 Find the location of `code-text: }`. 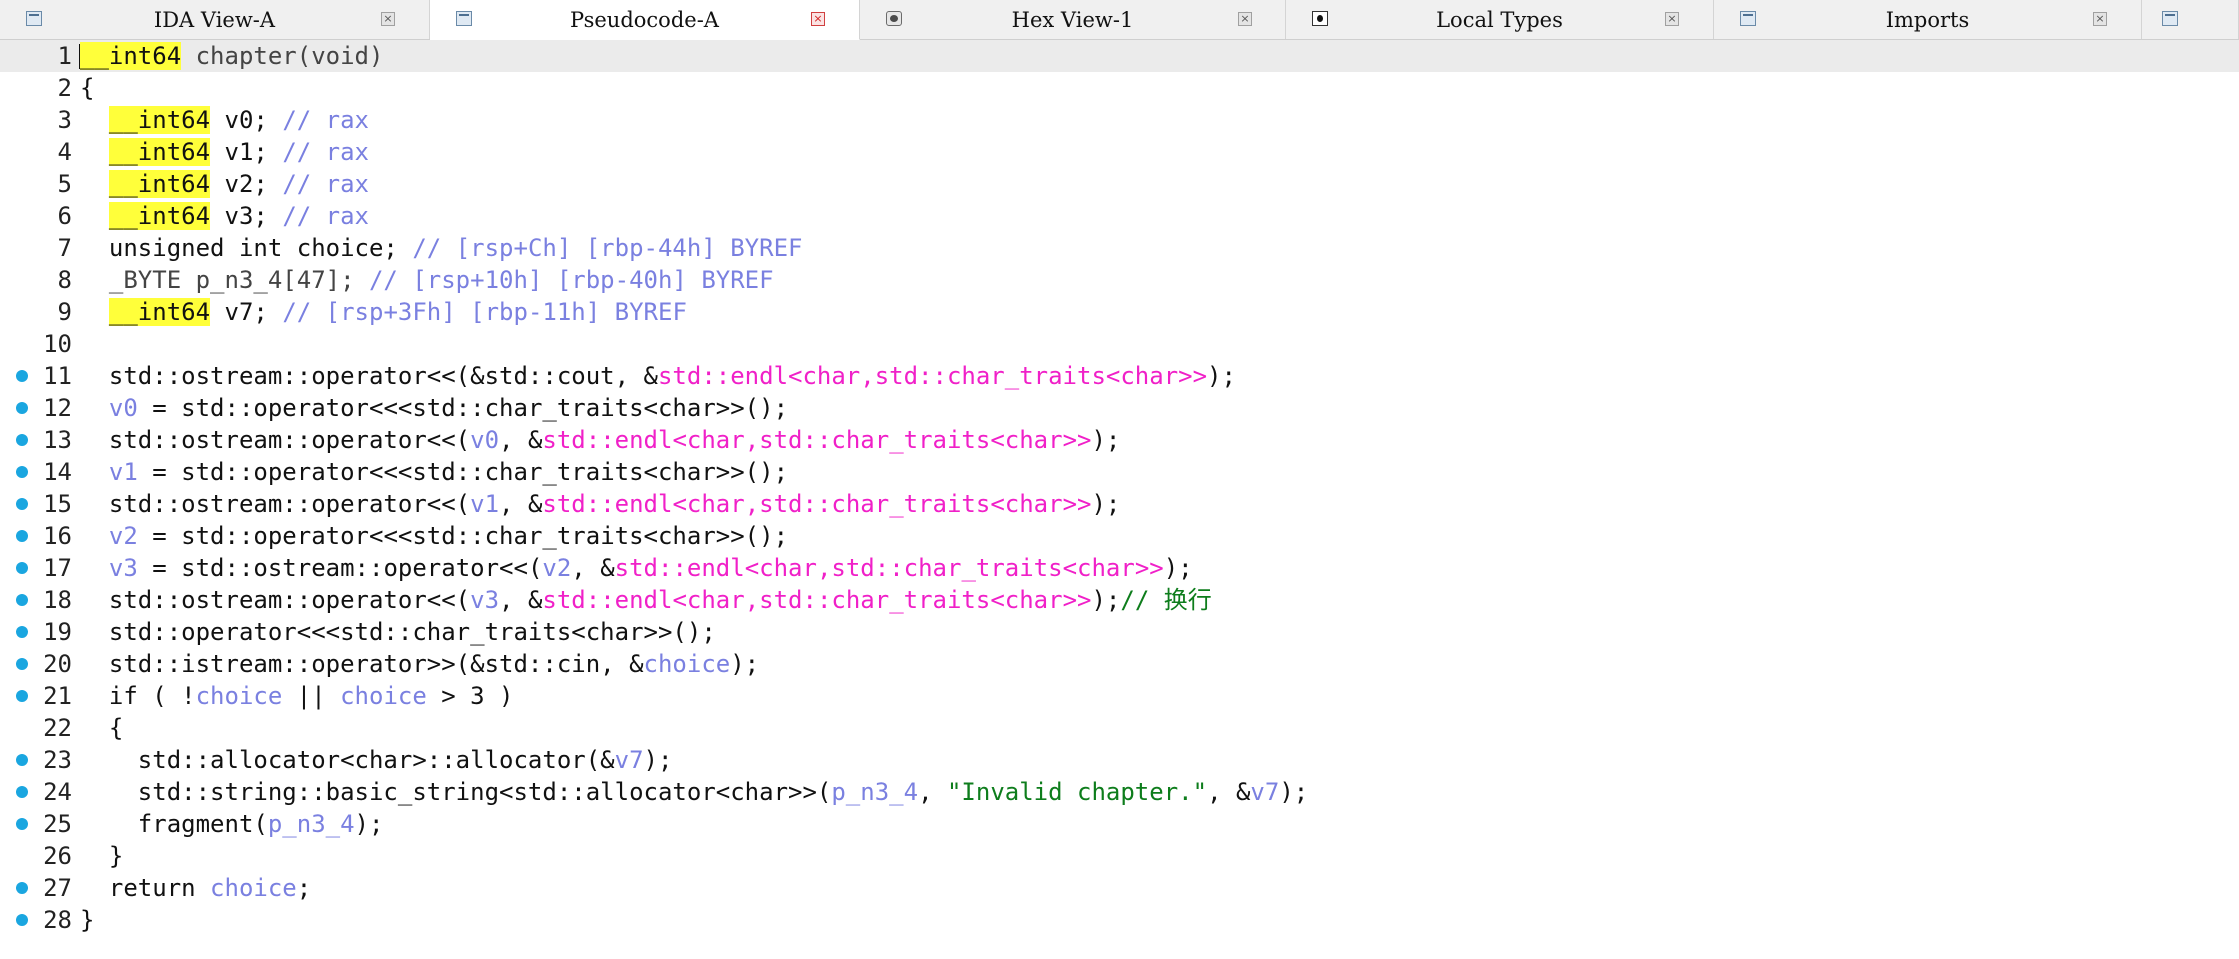

code-text: } is located at coordinates (101, 856).